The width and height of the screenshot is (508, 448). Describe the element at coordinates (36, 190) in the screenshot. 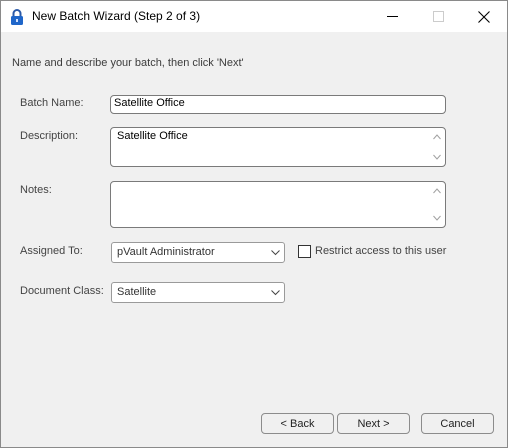

I see `notes-label: Notes:` at that location.